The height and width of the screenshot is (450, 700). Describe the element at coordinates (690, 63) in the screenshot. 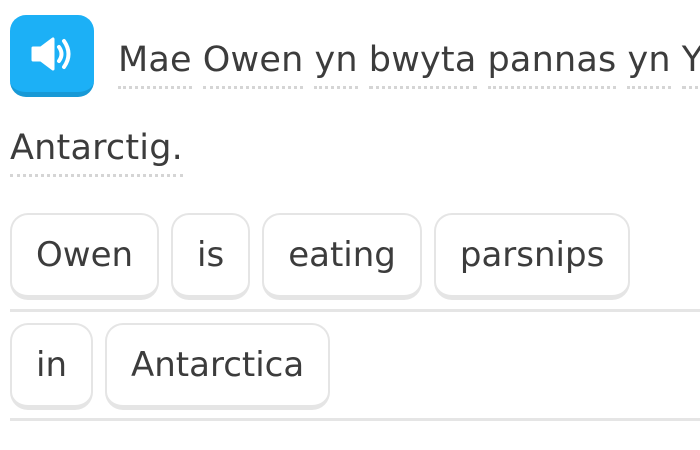

I see `prompt-word: Yr` at that location.